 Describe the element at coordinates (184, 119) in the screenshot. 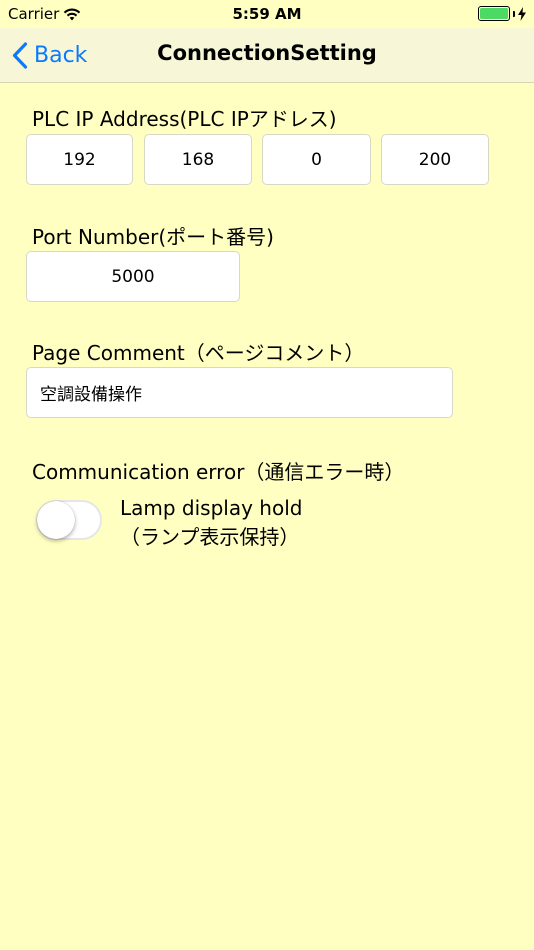

I see `ip-address-label: PLC IP Address(PLC IPアドレス)` at that location.